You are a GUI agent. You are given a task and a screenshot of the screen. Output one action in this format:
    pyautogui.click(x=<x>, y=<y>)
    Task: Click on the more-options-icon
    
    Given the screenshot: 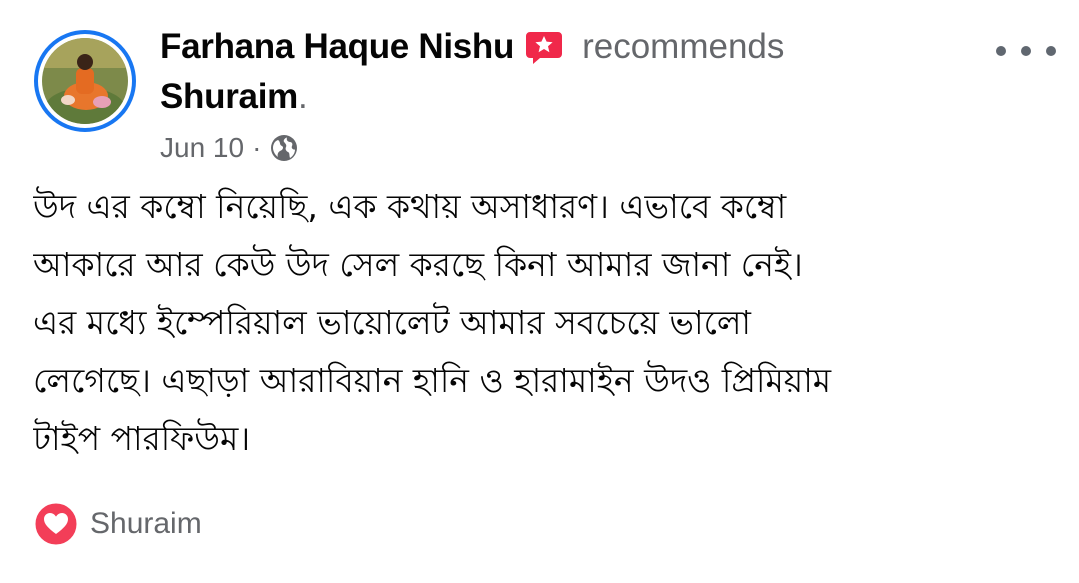 What is the action you would take?
    pyautogui.click(x=1026, y=51)
    